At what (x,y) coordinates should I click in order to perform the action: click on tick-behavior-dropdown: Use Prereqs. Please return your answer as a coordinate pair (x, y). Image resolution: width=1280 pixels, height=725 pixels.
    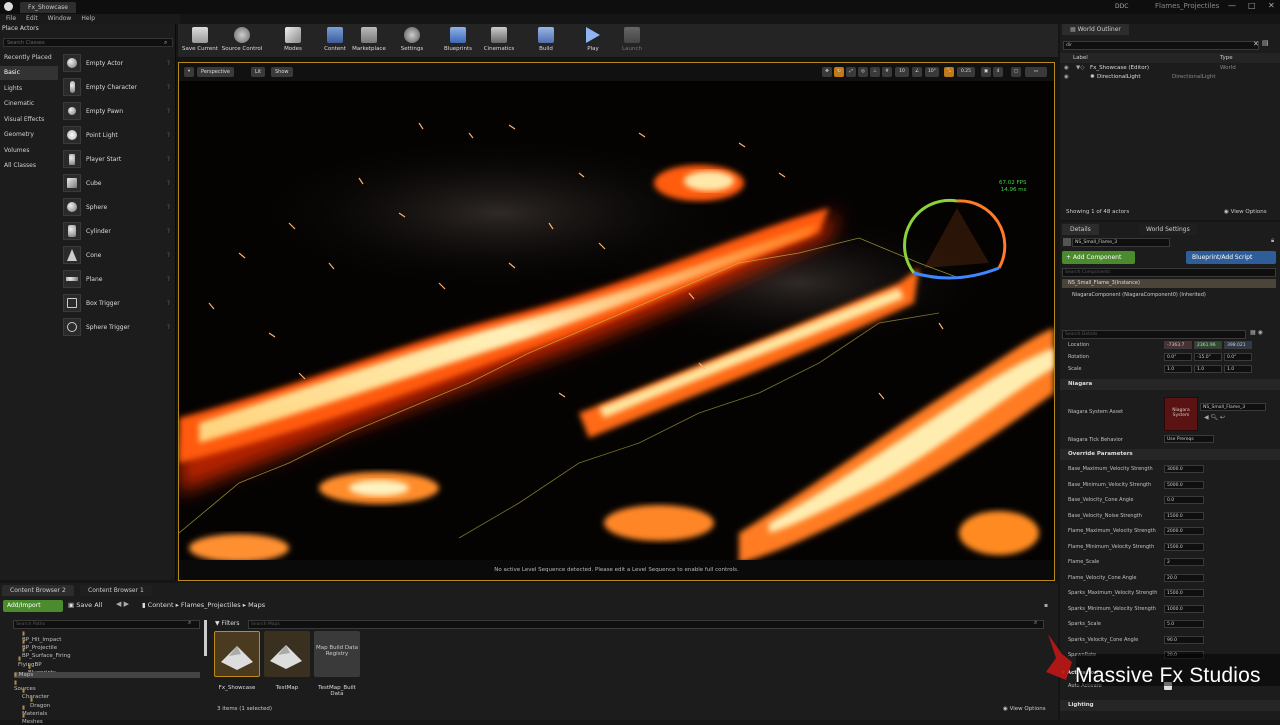
    Looking at the image, I should click on (1189, 439).